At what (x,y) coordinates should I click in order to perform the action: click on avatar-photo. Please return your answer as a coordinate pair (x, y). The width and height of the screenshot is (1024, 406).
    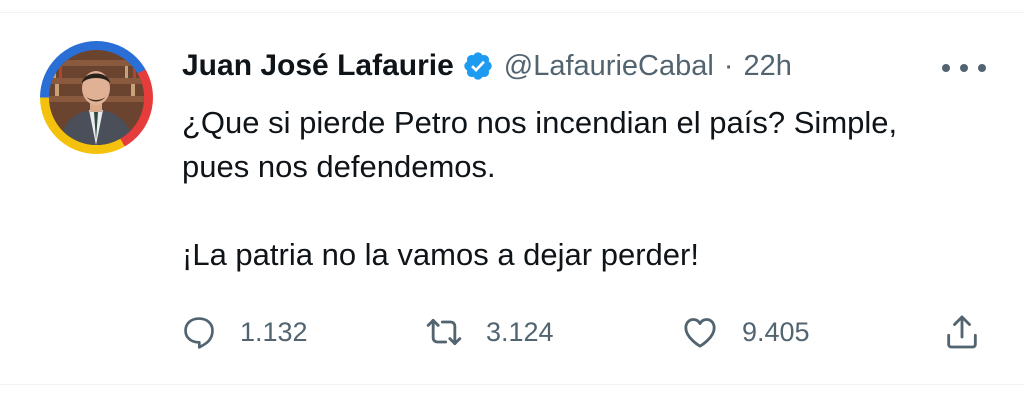
    Looking at the image, I should click on (96, 97).